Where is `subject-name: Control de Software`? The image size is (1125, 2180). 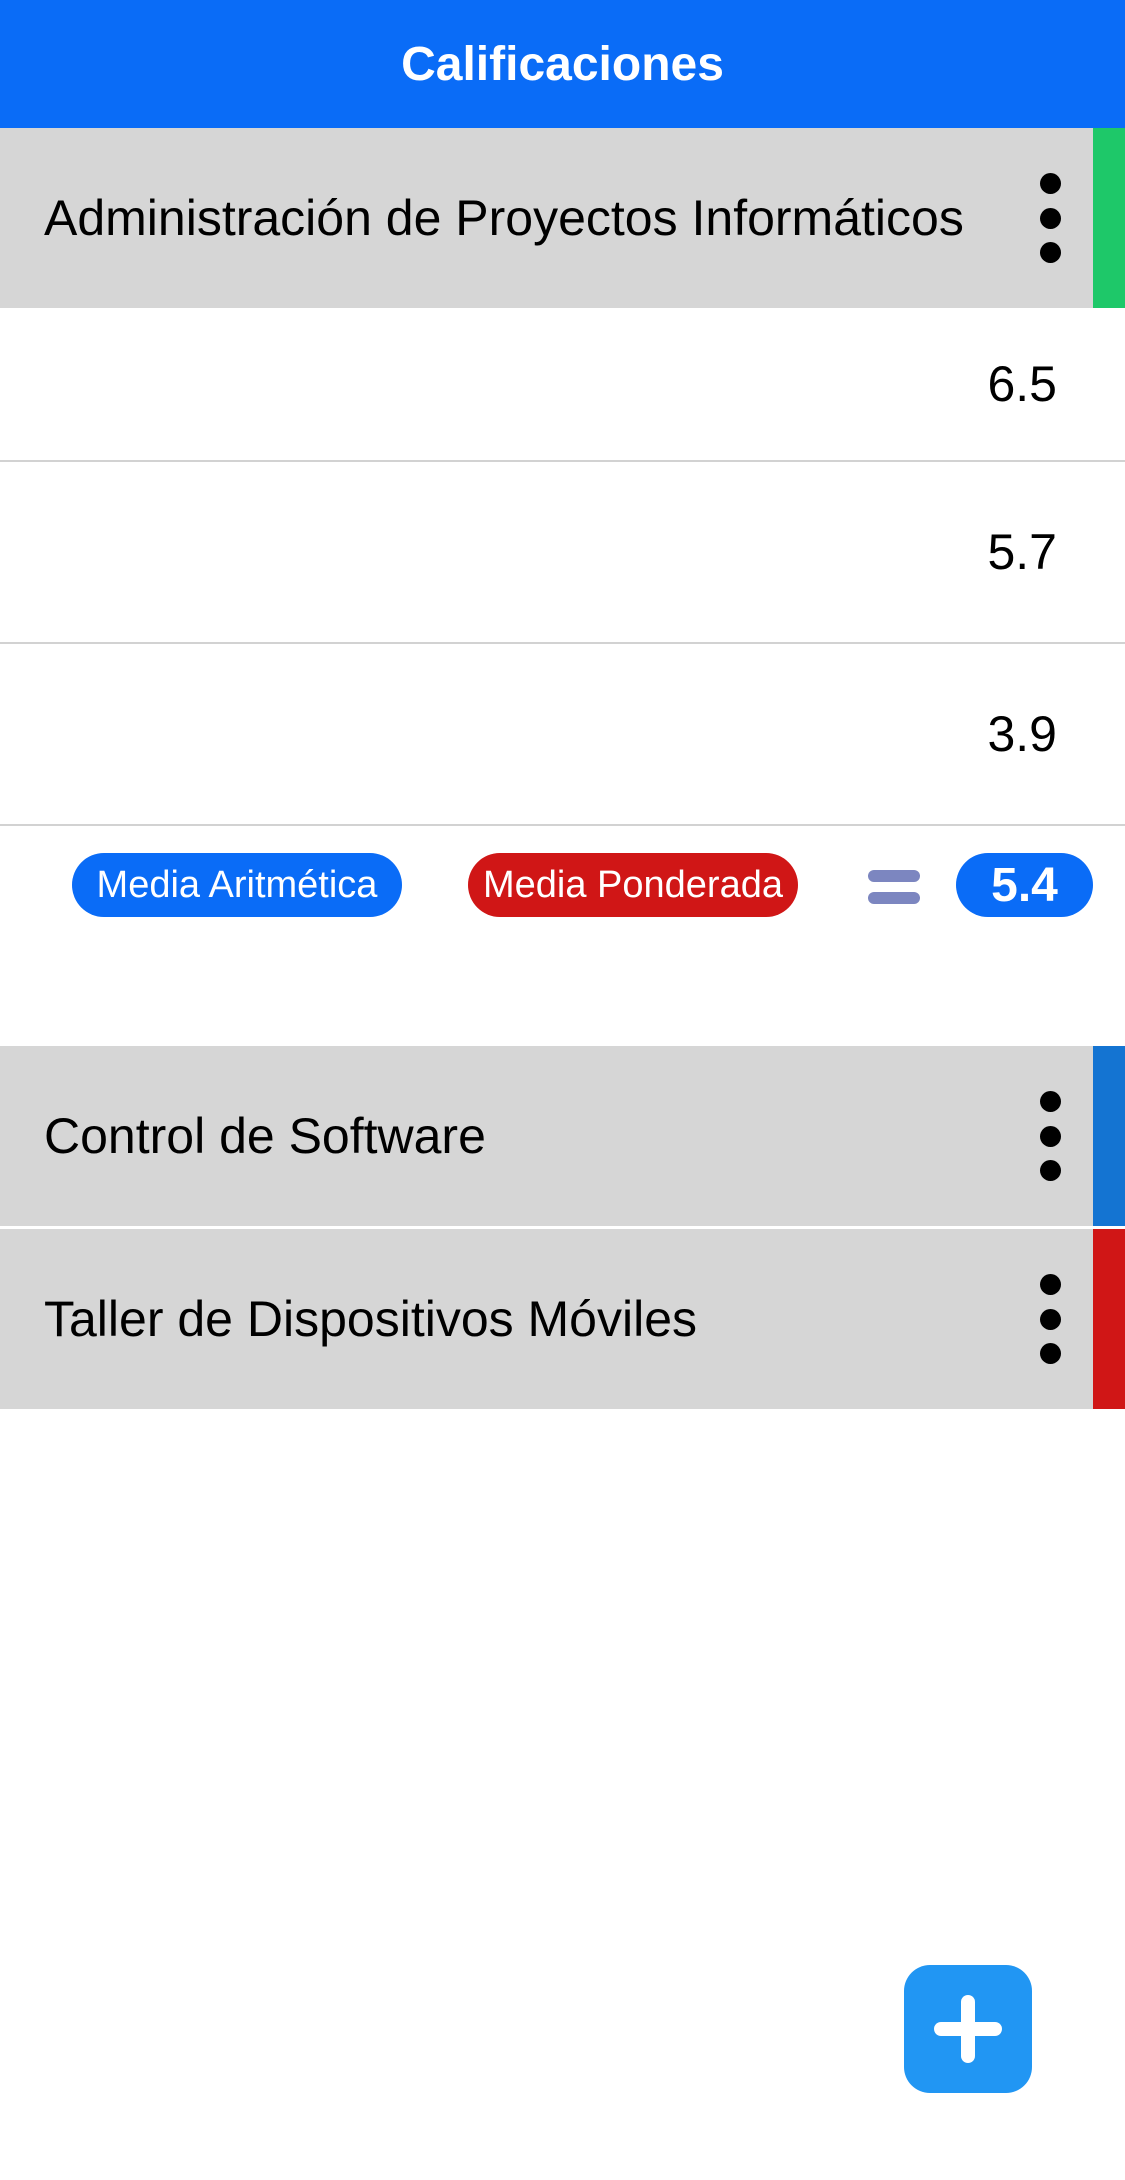 subject-name: Control de Software is located at coordinates (265, 1136).